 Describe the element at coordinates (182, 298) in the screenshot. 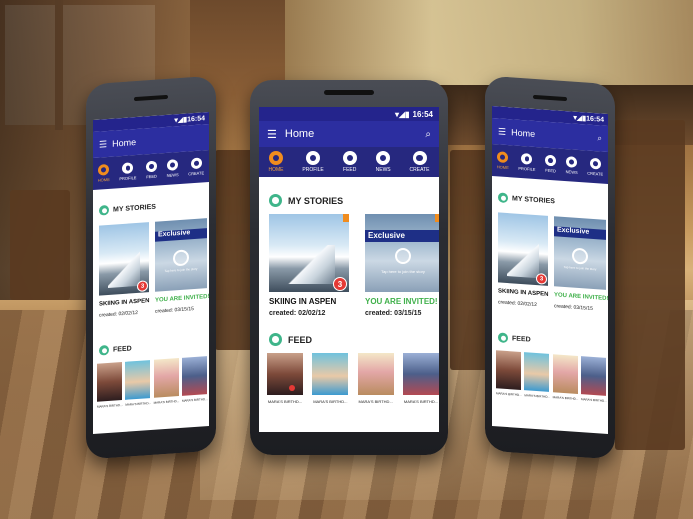

I see `story-title: YOU ARE INVITED!` at that location.